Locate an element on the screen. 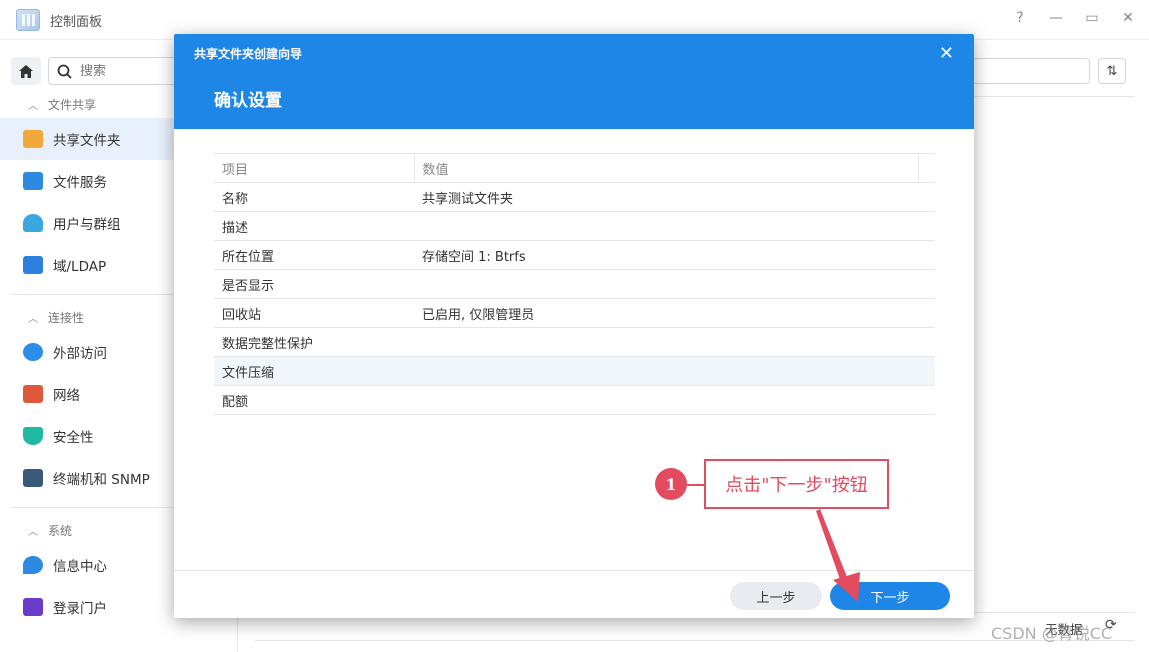 This screenshot has width=1149, height=652. maximize-icon: ▭ is located at coordinates (1092, 18).